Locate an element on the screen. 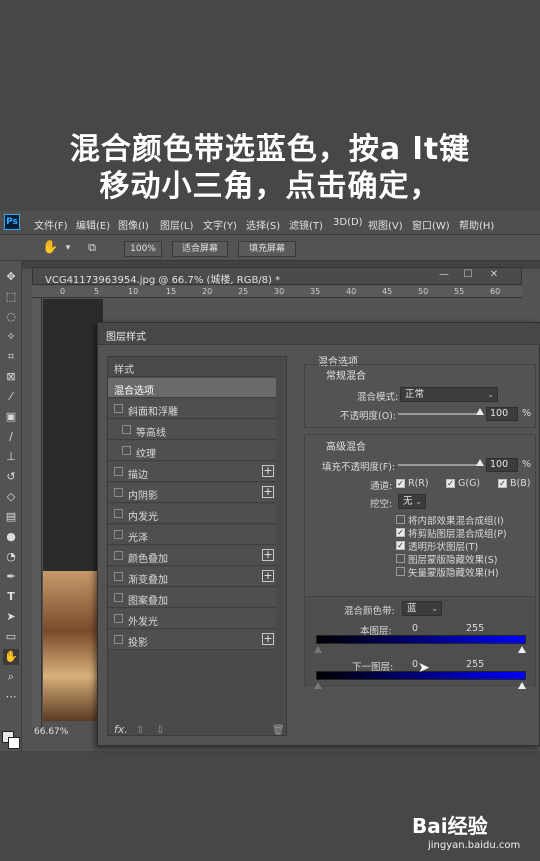 The image size is (540, 861). frame-tool-icon: ⊠ is located at coordinates (11, 377).